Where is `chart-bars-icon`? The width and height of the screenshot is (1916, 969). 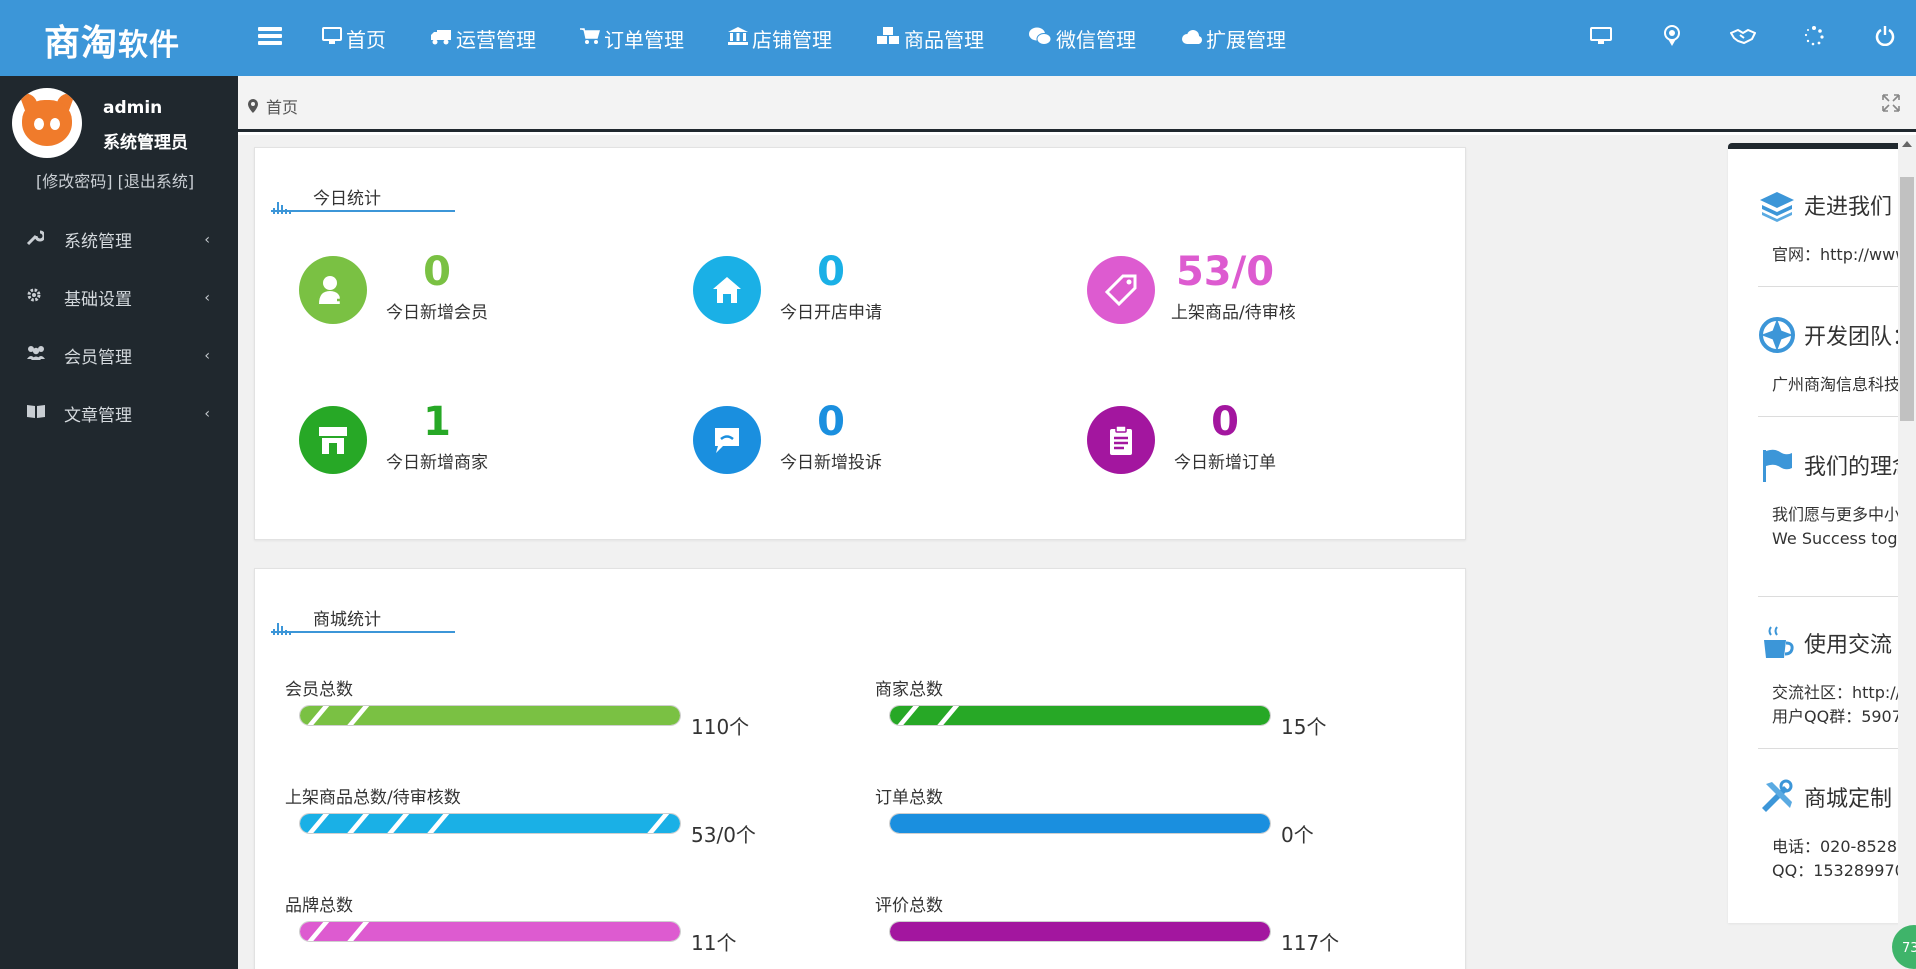 chart-bars-icon is located at coordinates (283, 207).